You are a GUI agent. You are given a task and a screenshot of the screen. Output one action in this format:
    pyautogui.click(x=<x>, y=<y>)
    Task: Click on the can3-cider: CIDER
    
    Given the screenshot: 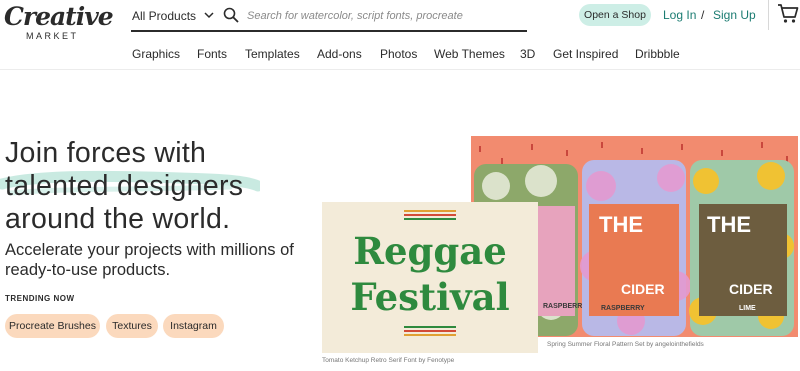 What is the action you would take?
    pyautogui.click(x=751, y=289)
    